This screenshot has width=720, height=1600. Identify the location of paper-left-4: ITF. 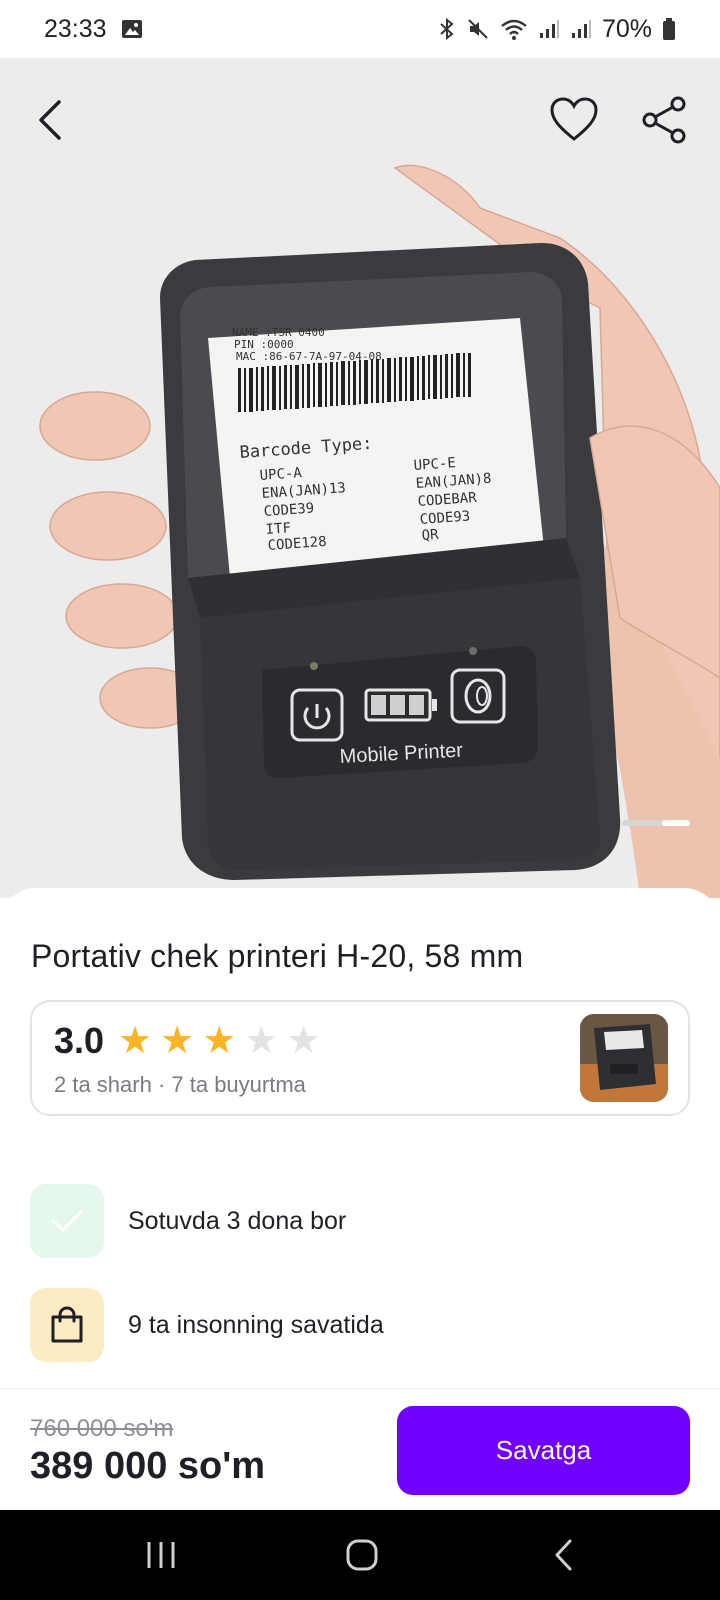
(278, 529).